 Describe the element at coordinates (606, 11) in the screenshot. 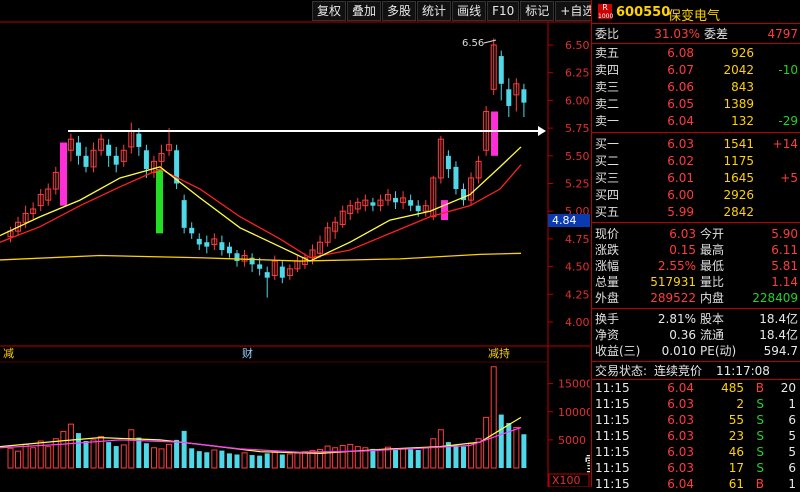

I see `stock-badge: R 1000` at that location.